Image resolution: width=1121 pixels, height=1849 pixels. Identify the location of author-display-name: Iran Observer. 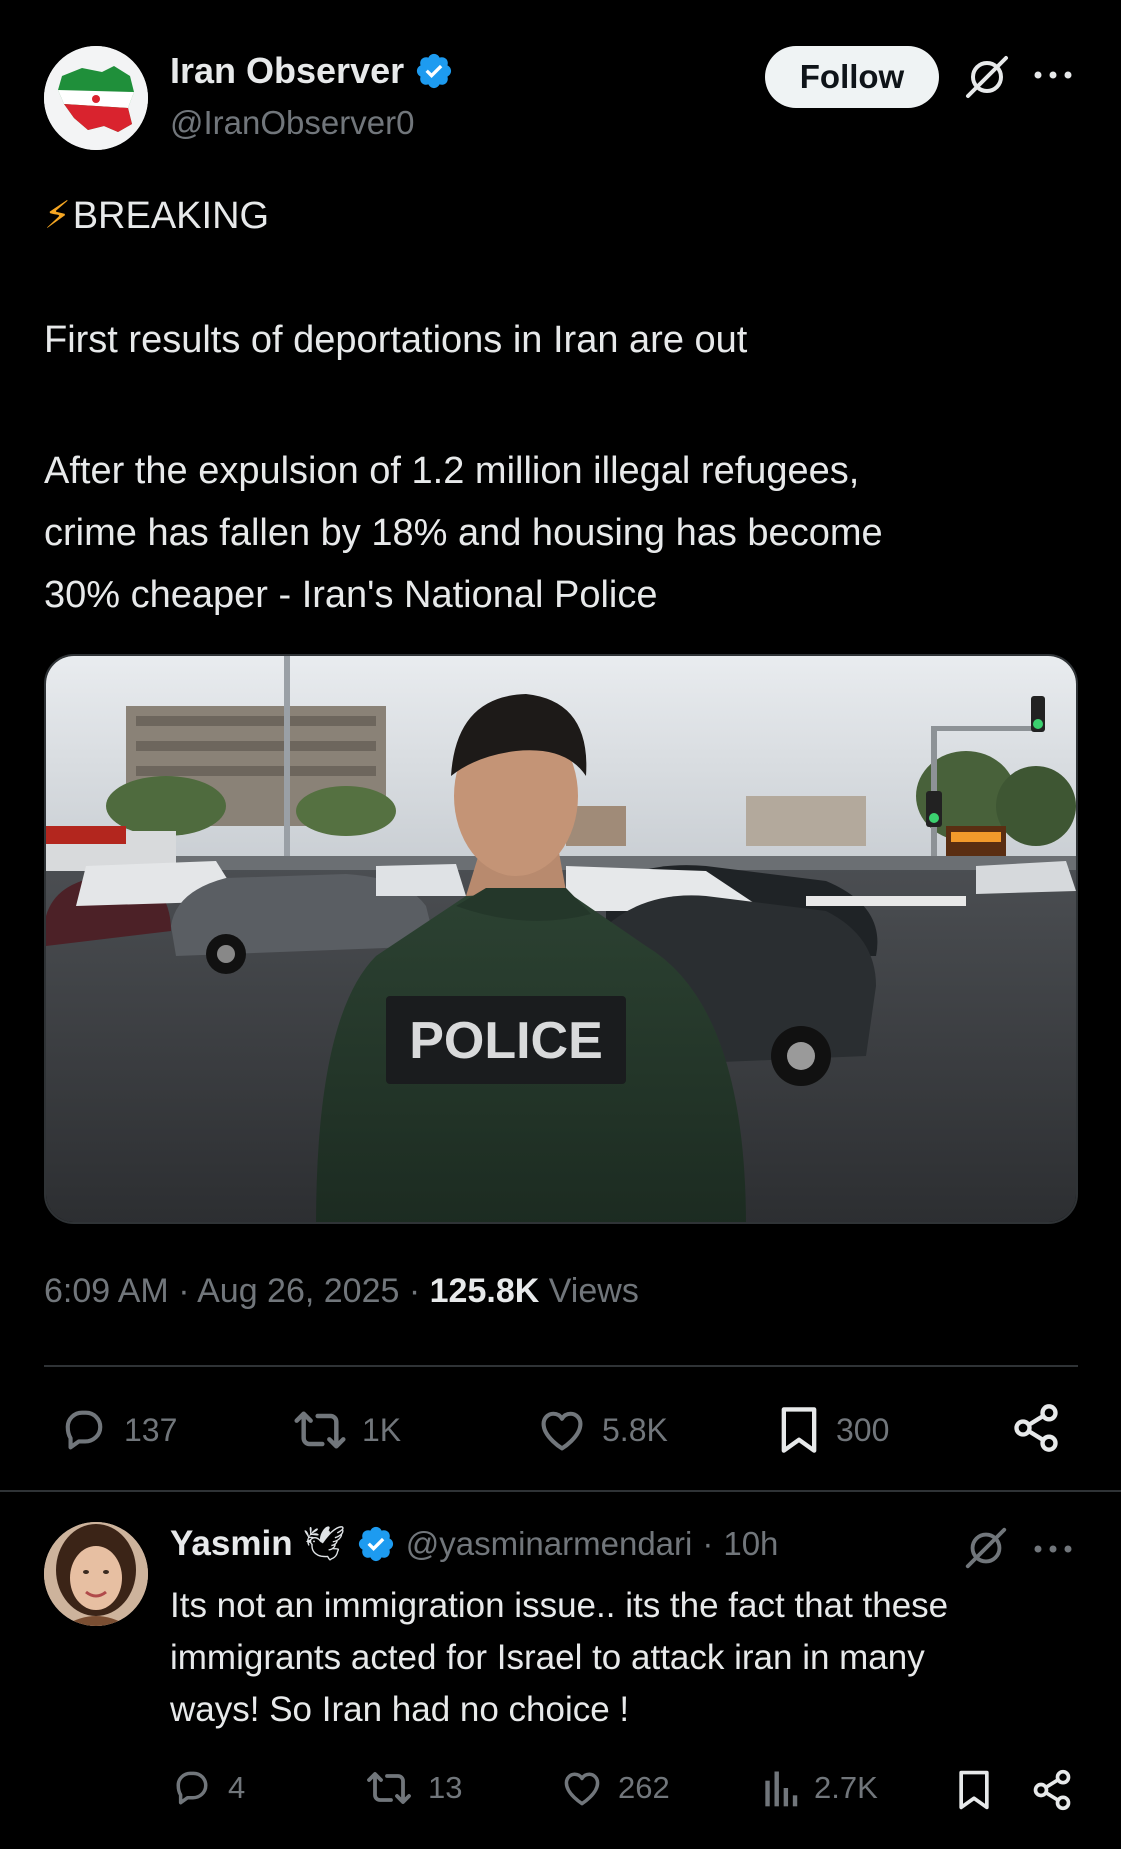
(287, 71).